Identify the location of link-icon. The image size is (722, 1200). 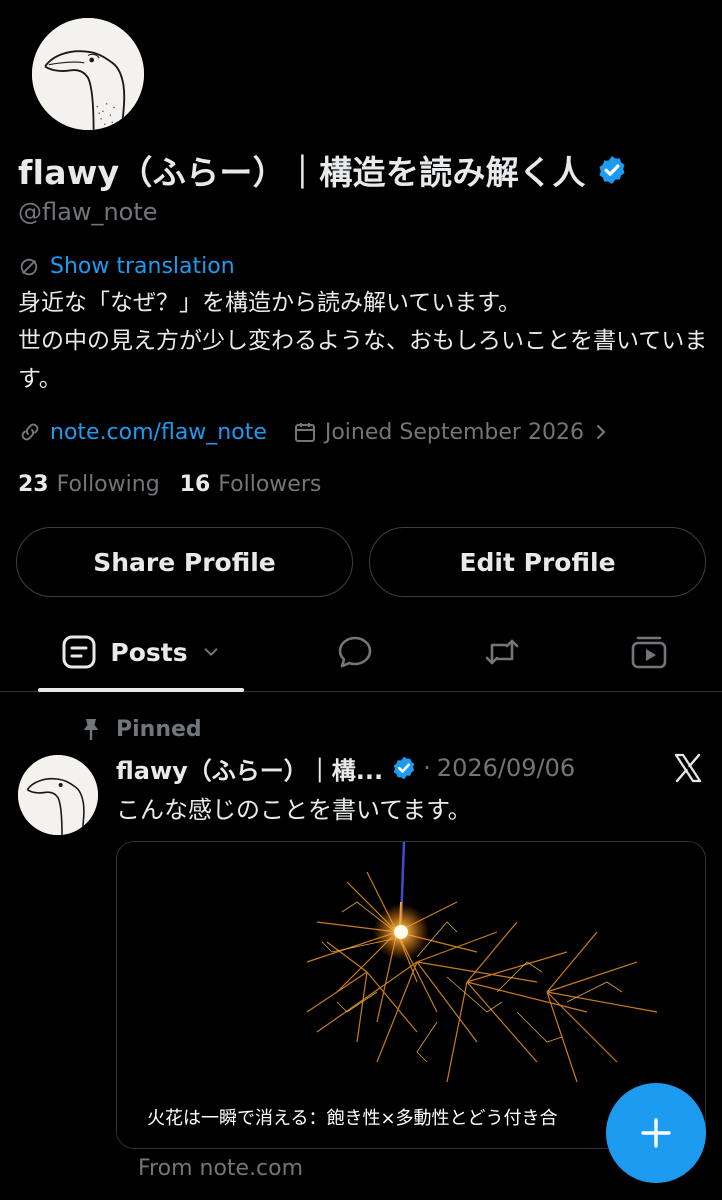
(30, 432).